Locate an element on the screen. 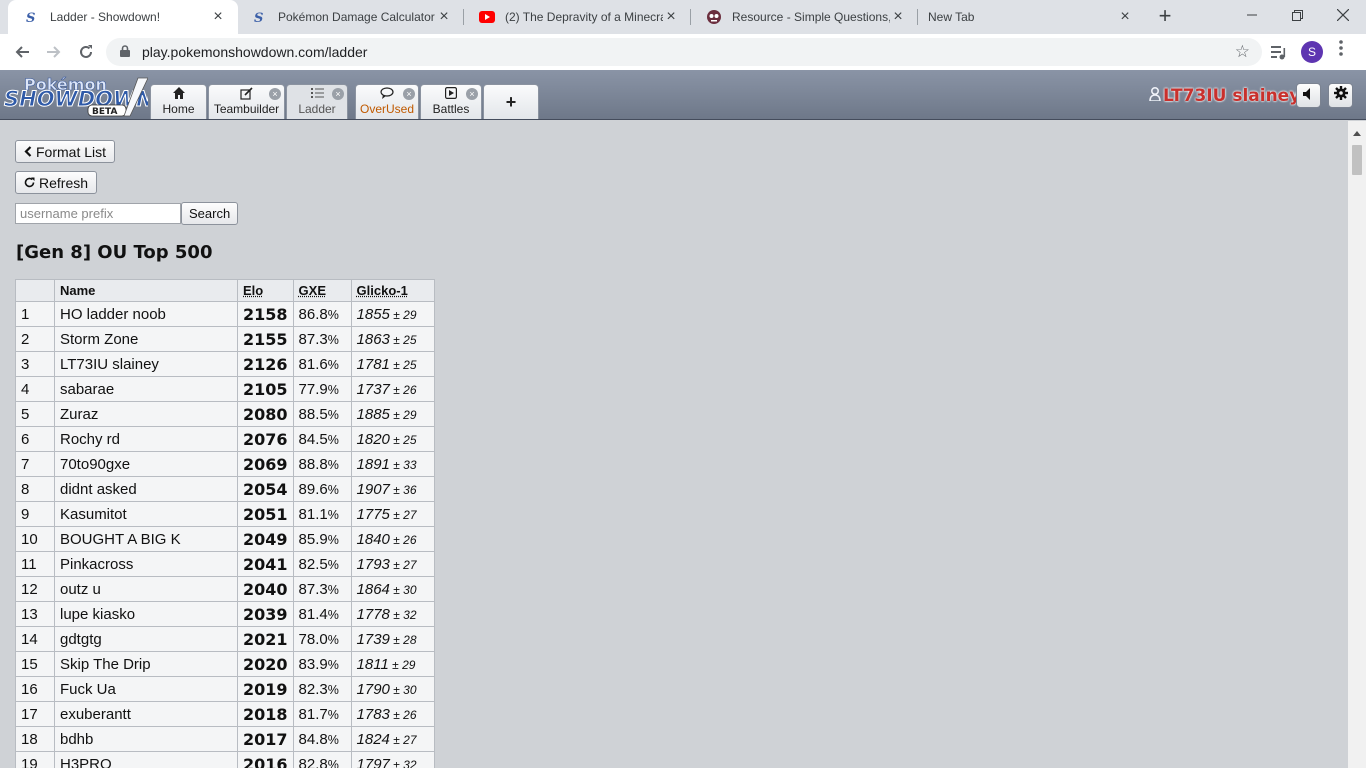 This screenshot has width=1366, height=768. glicko-value: 1775 is located at coordinates (373, 514).